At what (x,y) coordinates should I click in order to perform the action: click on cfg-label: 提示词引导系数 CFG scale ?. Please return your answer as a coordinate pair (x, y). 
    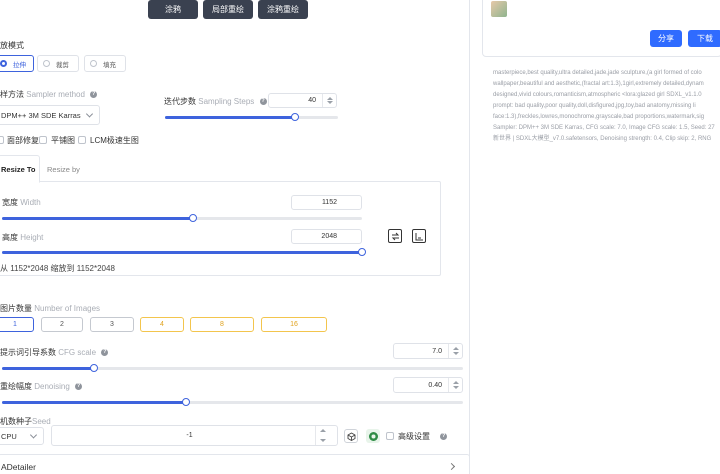
    Looking at the image, I should click on (54, 352).